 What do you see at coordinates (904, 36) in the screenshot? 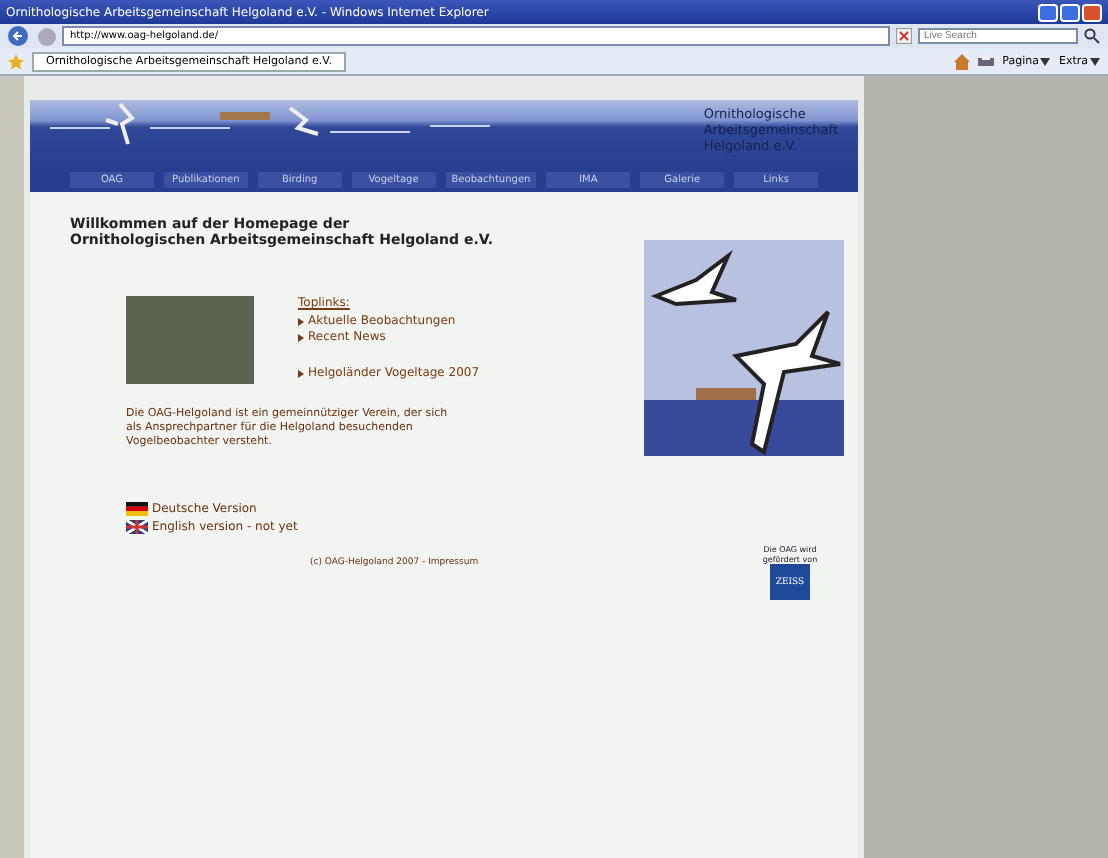
I see `close-icon` at bounding box center [904, 36].